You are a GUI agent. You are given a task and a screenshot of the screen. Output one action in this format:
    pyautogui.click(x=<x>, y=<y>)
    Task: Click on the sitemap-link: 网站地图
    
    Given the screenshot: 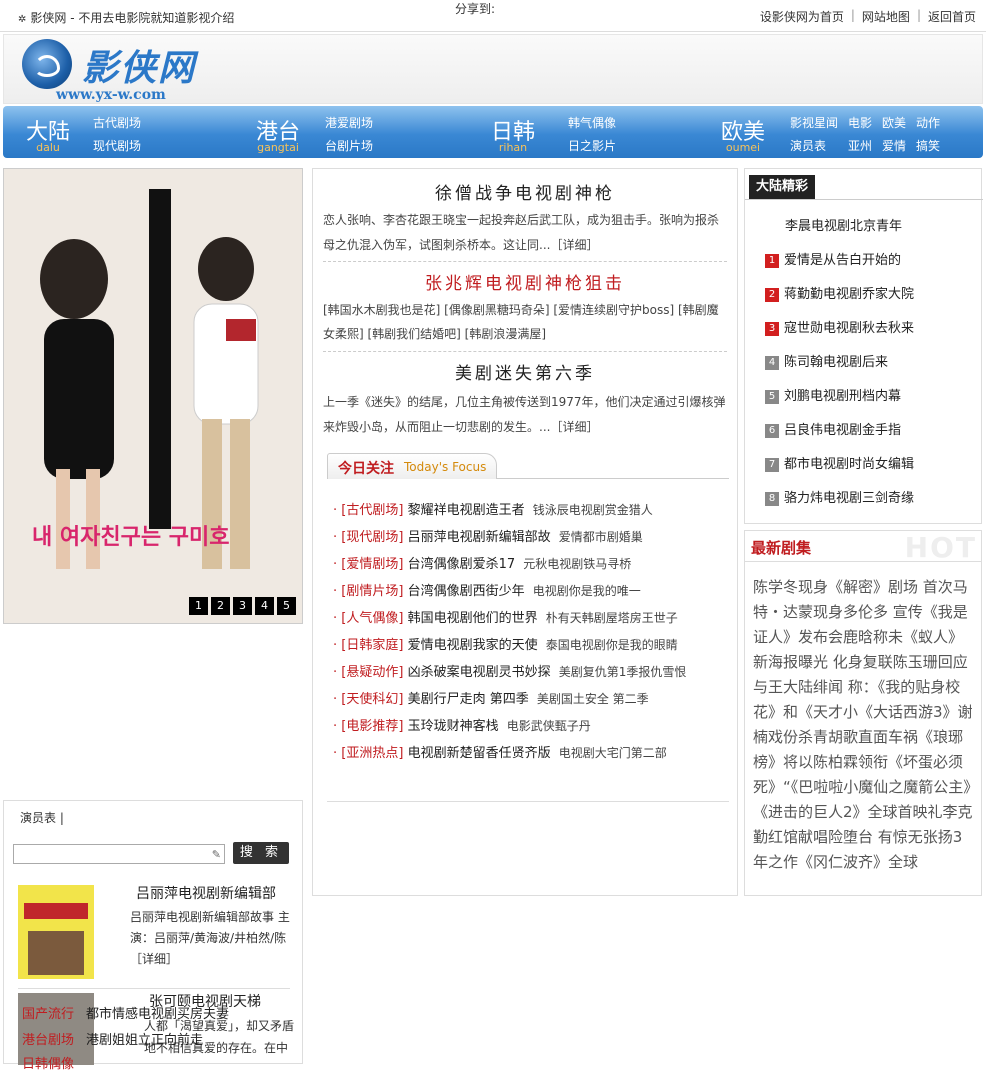 What is the action you would take?
    pyautogui.click(x=886, y=16)
    